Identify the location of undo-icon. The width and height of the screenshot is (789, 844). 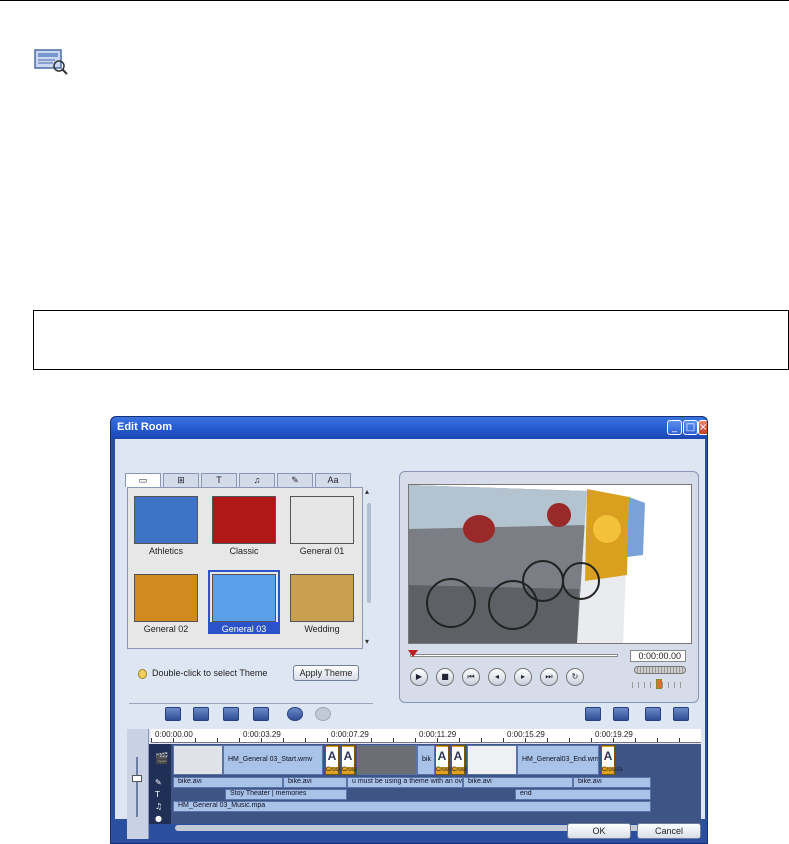
(295, 714).